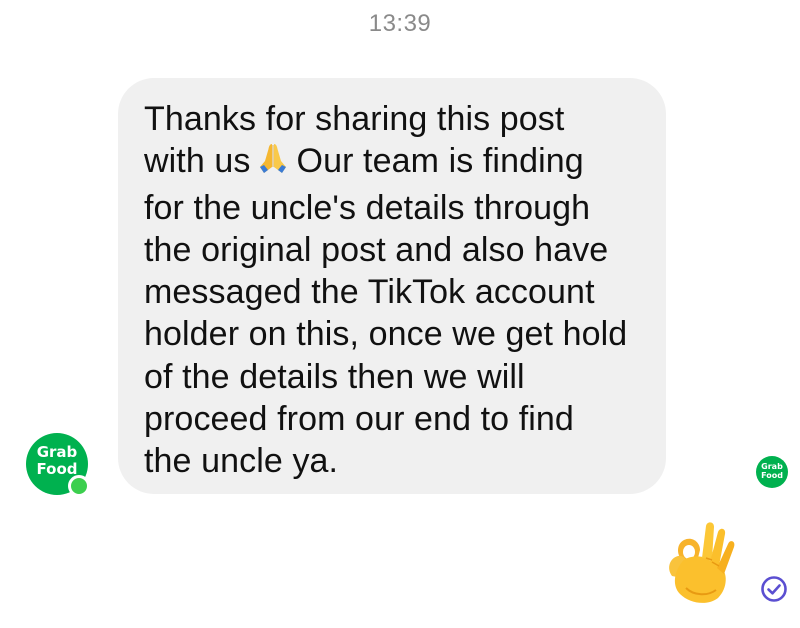  I want to click on message-line-with-emoji: with us Our team is finding, so click(394, 163).